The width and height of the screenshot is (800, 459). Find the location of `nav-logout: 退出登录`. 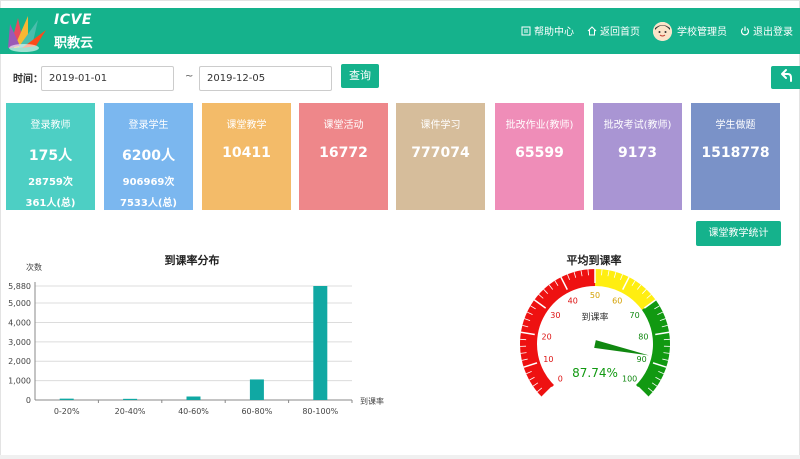

nav-logout: 退出登录 is located at coordinates (766, 30).